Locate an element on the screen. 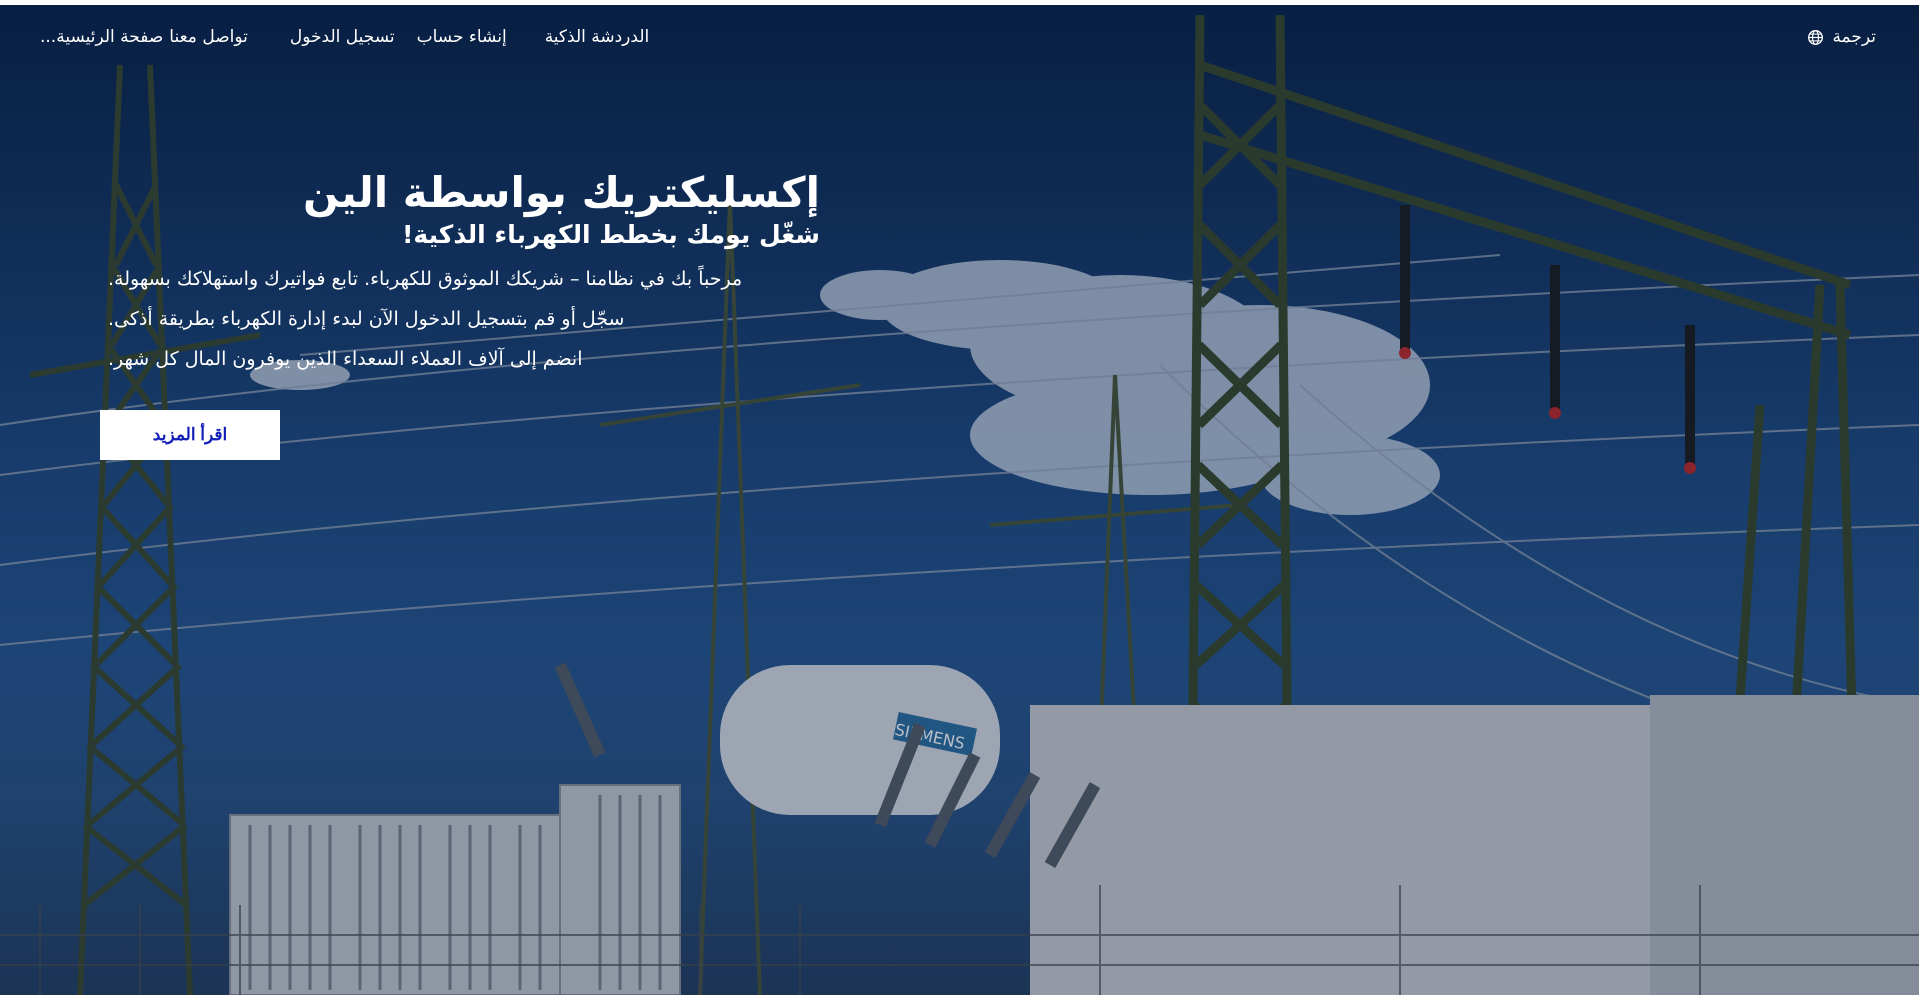 The width and height of the screenshot is (1919, 995). translate-button: ترجمة is located at coordinates (1841, 37).